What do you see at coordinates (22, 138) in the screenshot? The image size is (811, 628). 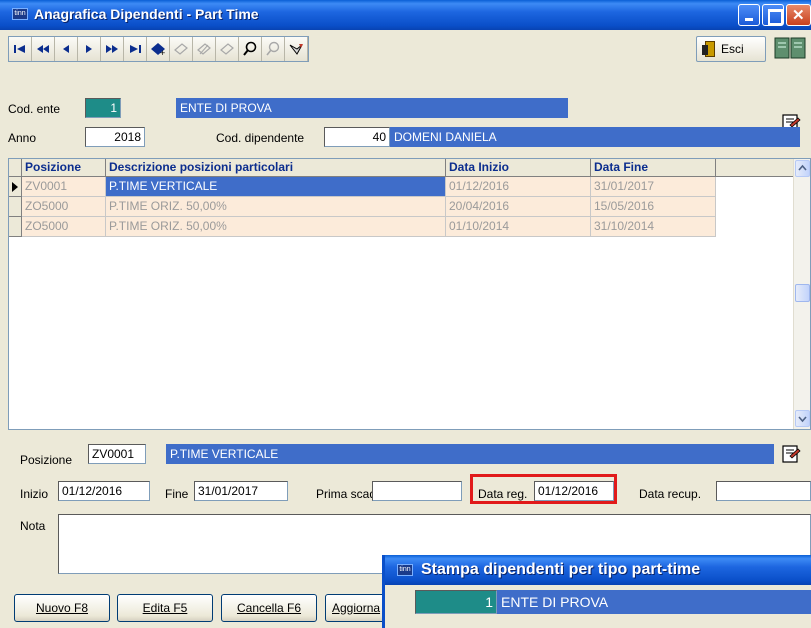 I see `anno-label: Anno` at bounding box center [22, 138].